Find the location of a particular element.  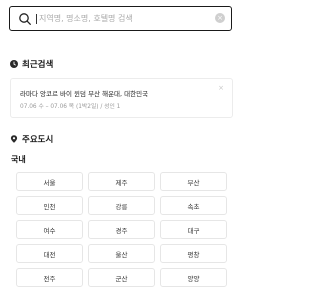

popular-cities-header: 주요도시 is located at coordinates (31, 139).